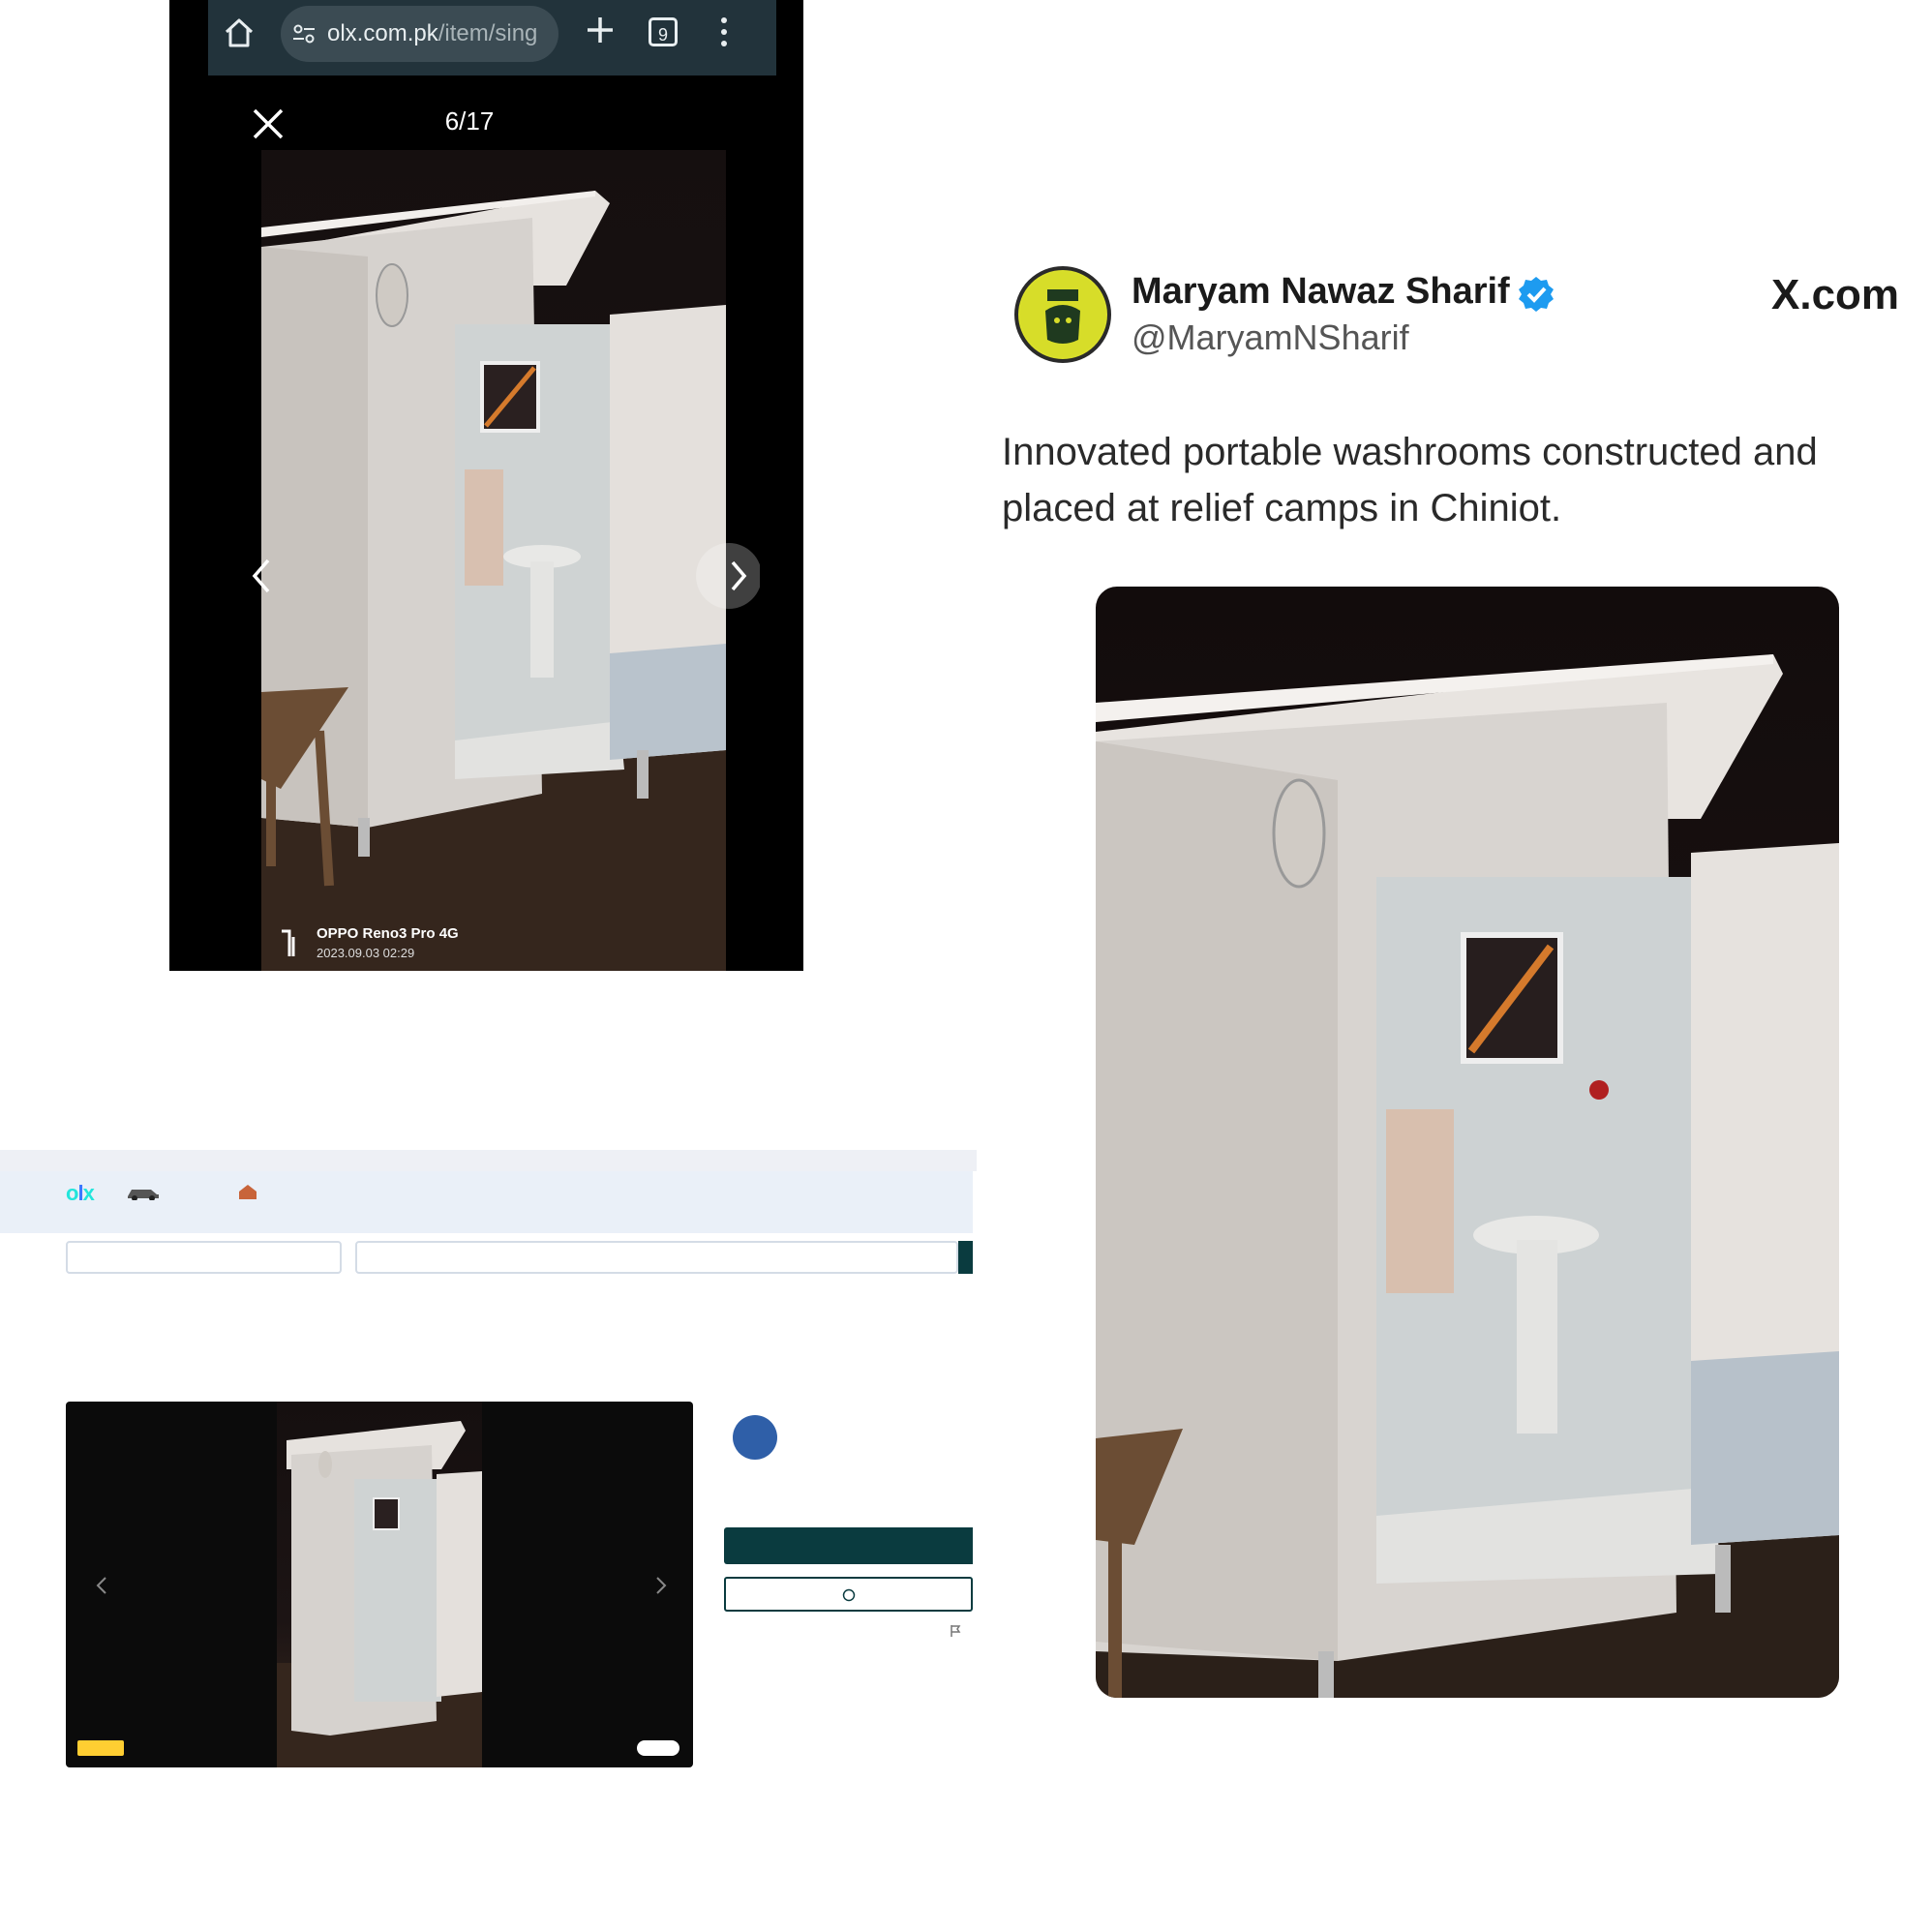 The height and width of the screenshot is (1932, 1932). Describe the element at coordinates (955, 1631) in the screenshot. I see `flag-icon` at that location.